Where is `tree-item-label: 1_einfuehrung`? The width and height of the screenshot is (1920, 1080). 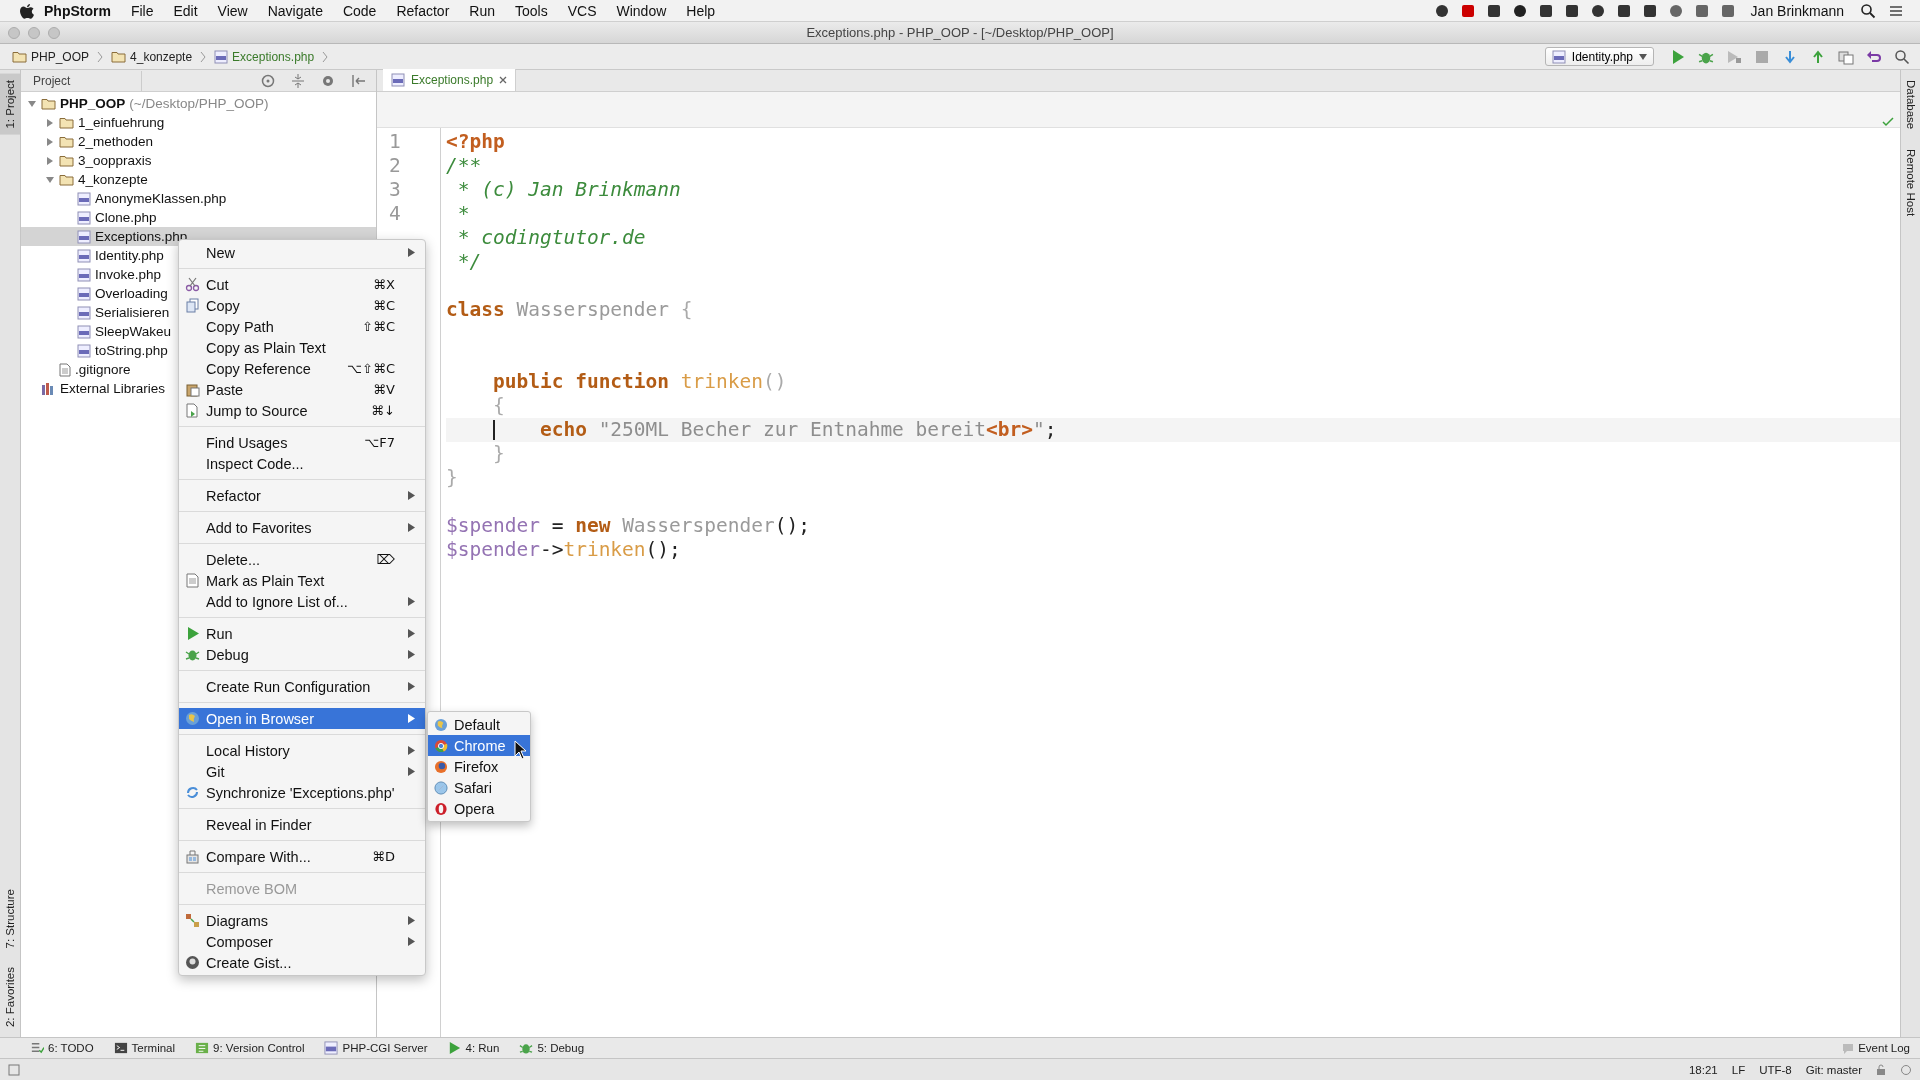
tree-item-label: 1_einfuehrung is located at coordinates (121, 122).